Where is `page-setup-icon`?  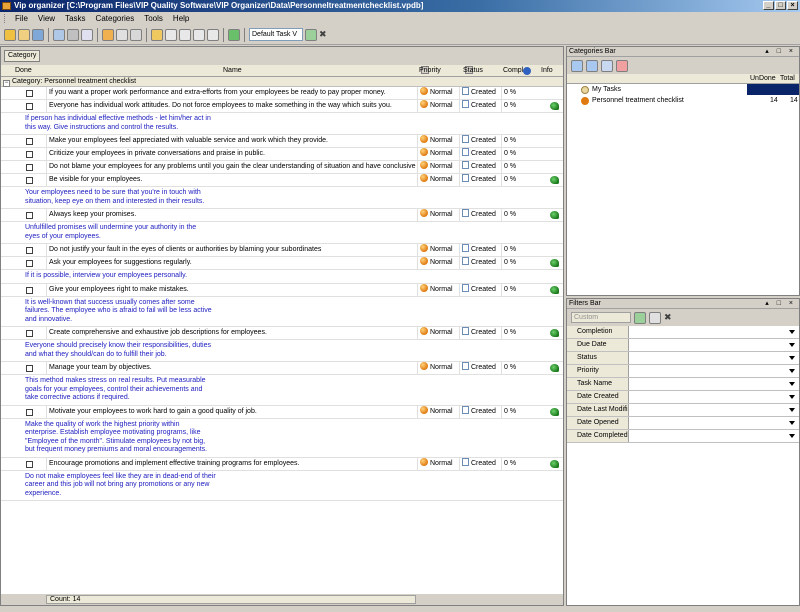 page-setup-icon is located at coordinates (87, 34).